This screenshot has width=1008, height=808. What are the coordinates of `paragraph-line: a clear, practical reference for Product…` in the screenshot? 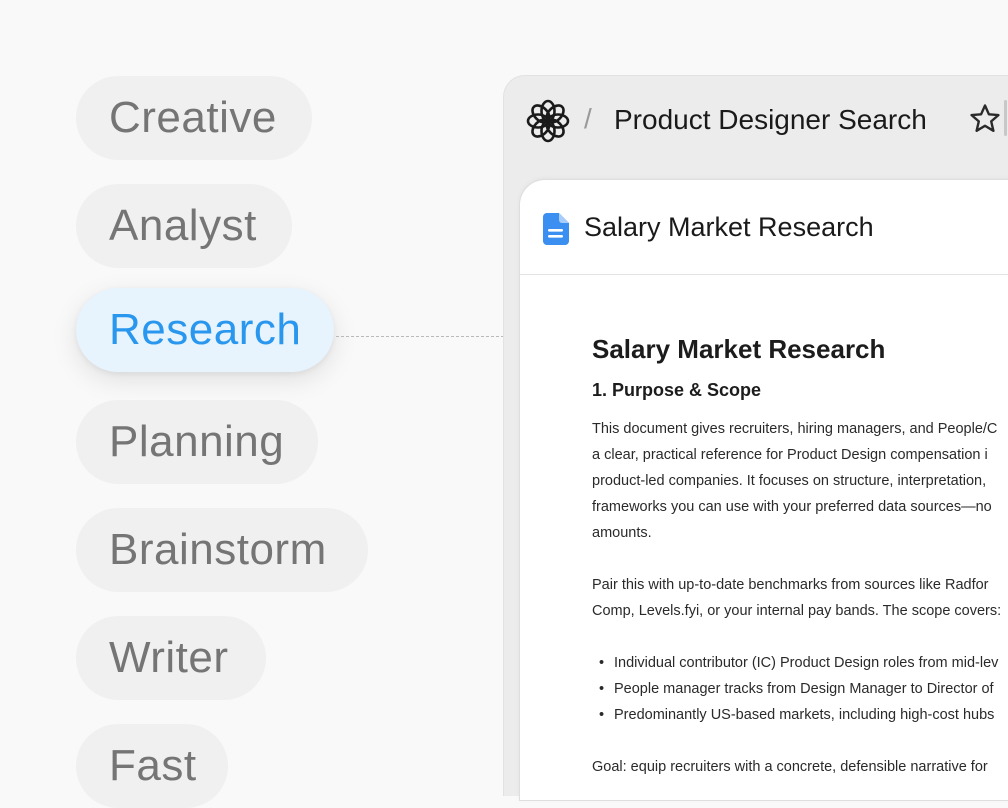 It's located at (790, 455).